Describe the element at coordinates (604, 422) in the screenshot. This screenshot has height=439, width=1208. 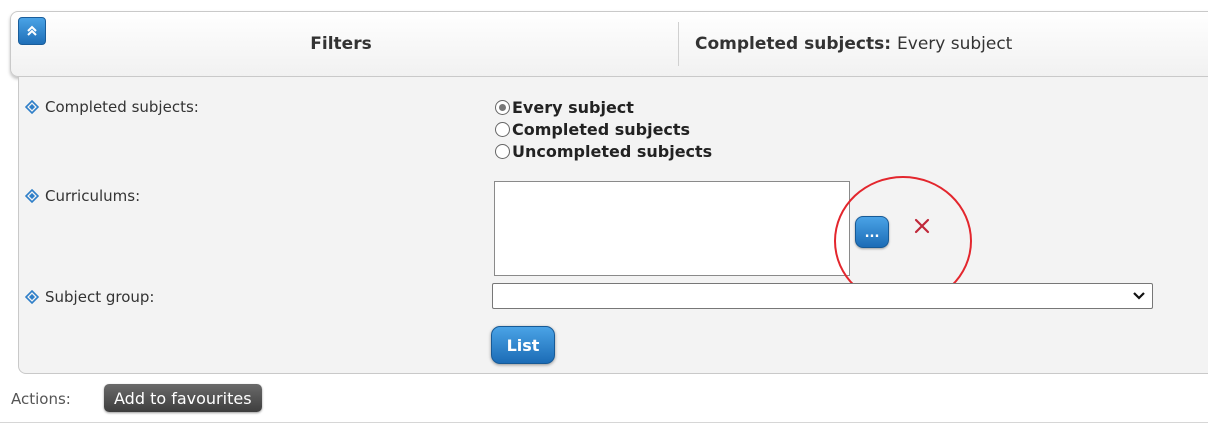
I see `divider` at that location.